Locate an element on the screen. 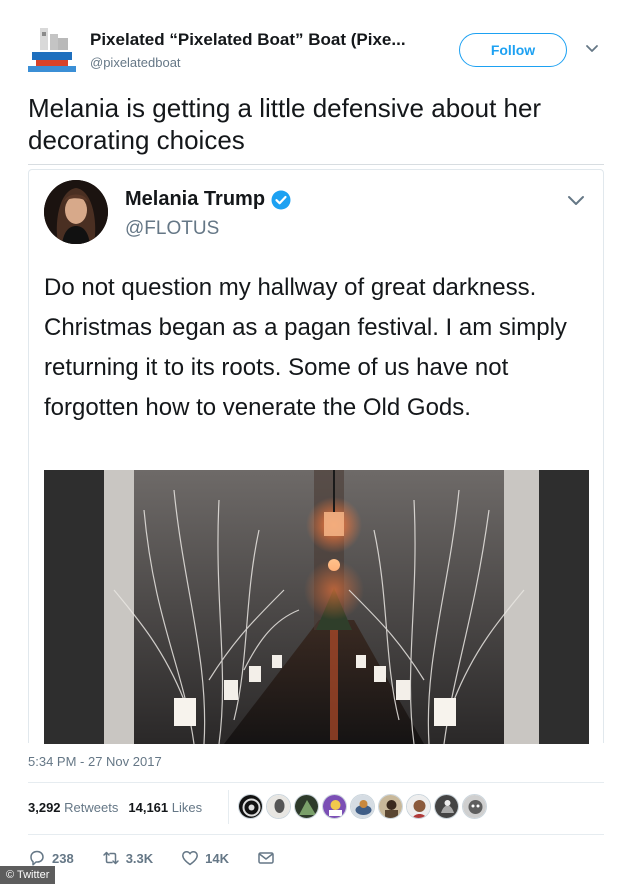  direct-message-button is located at coordinates (266, 858).